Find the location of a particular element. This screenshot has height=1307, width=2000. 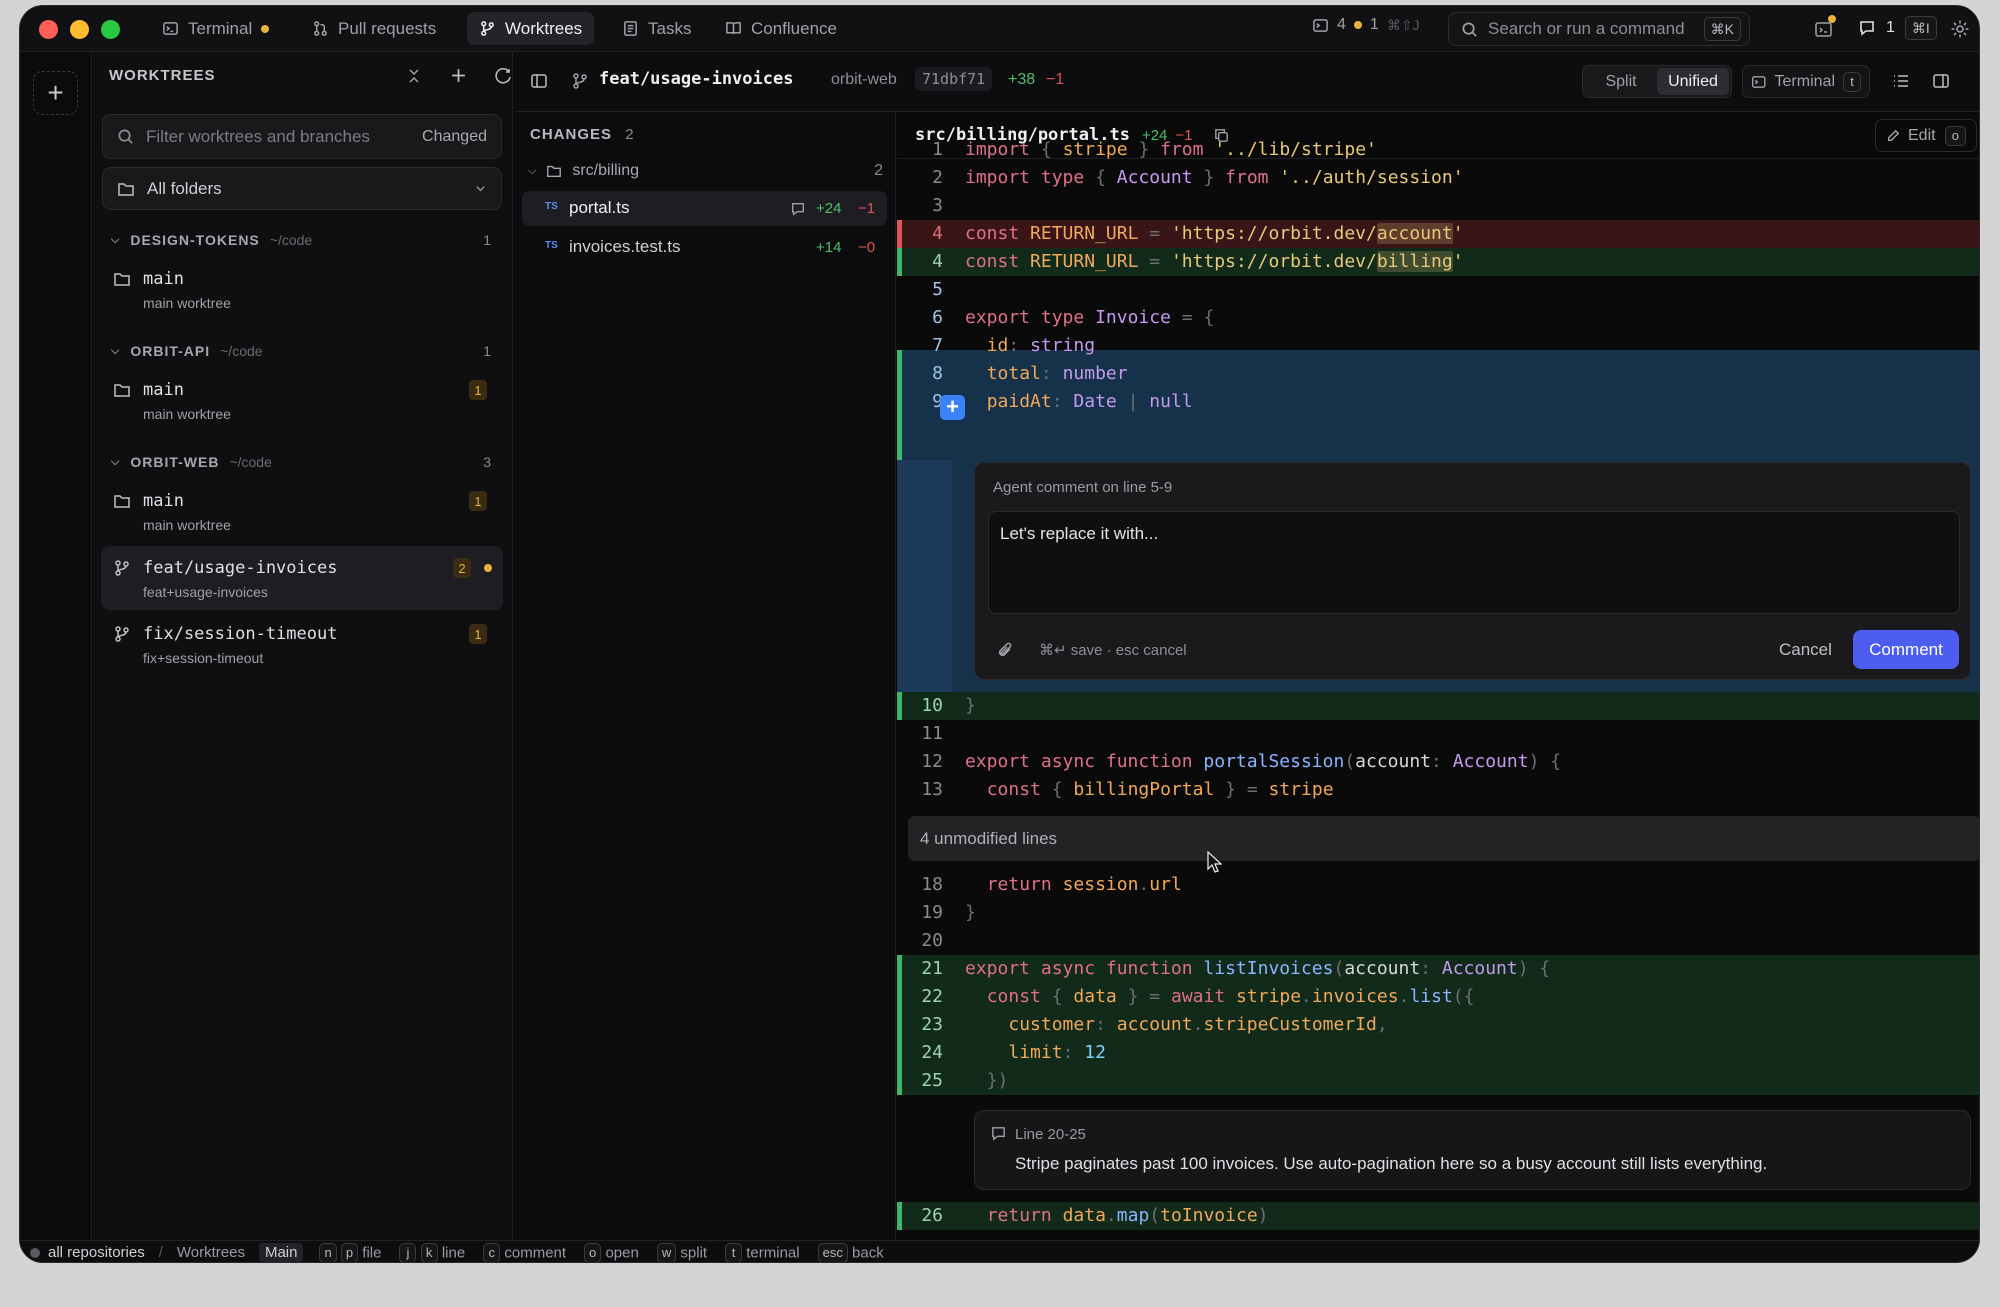

tab-pull-requests: Pull requests is located at coordinates (374, 28).